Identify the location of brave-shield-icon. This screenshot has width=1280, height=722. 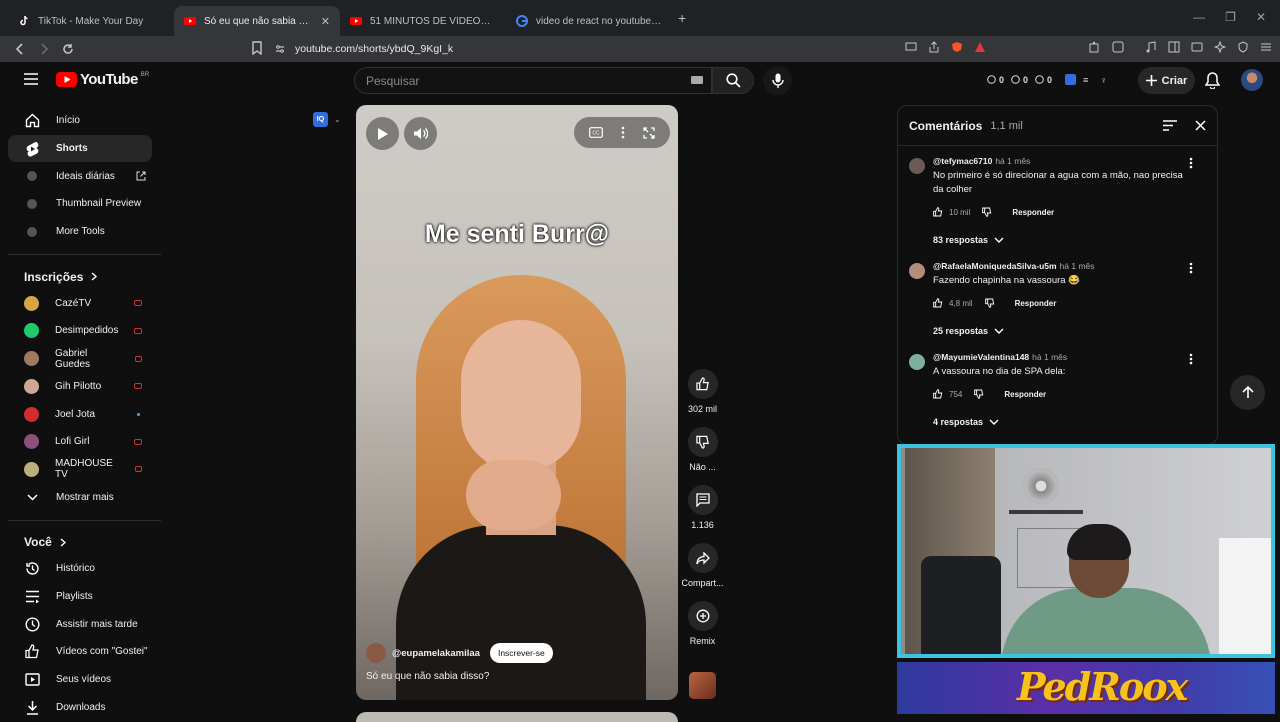
(957, 47).